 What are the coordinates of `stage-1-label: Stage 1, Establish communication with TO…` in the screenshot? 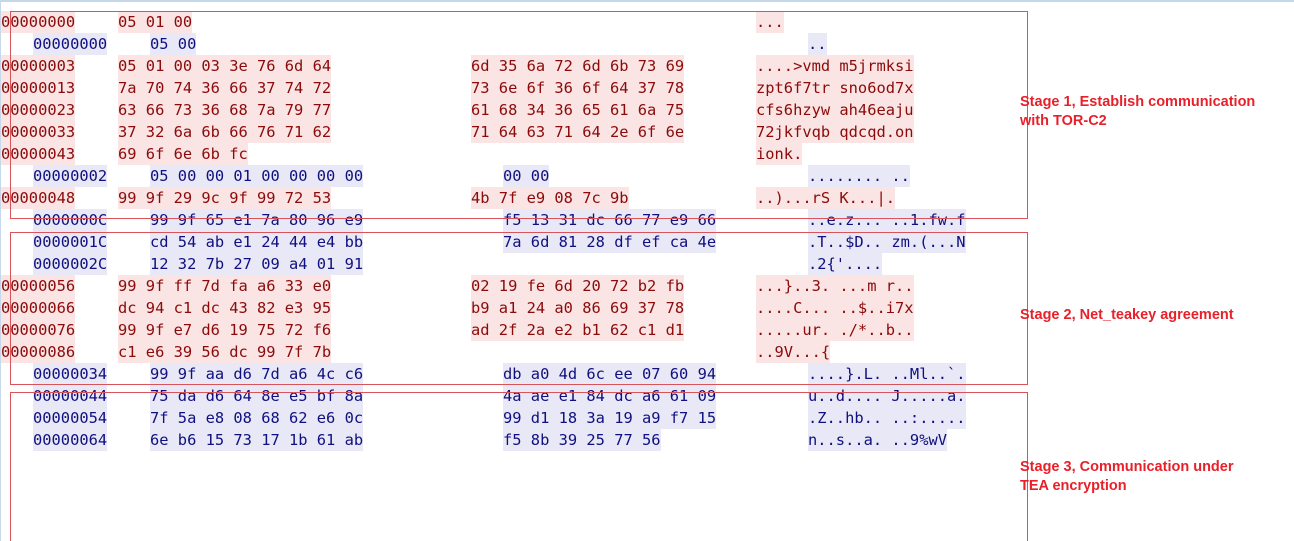 It's located at (1138, 111).